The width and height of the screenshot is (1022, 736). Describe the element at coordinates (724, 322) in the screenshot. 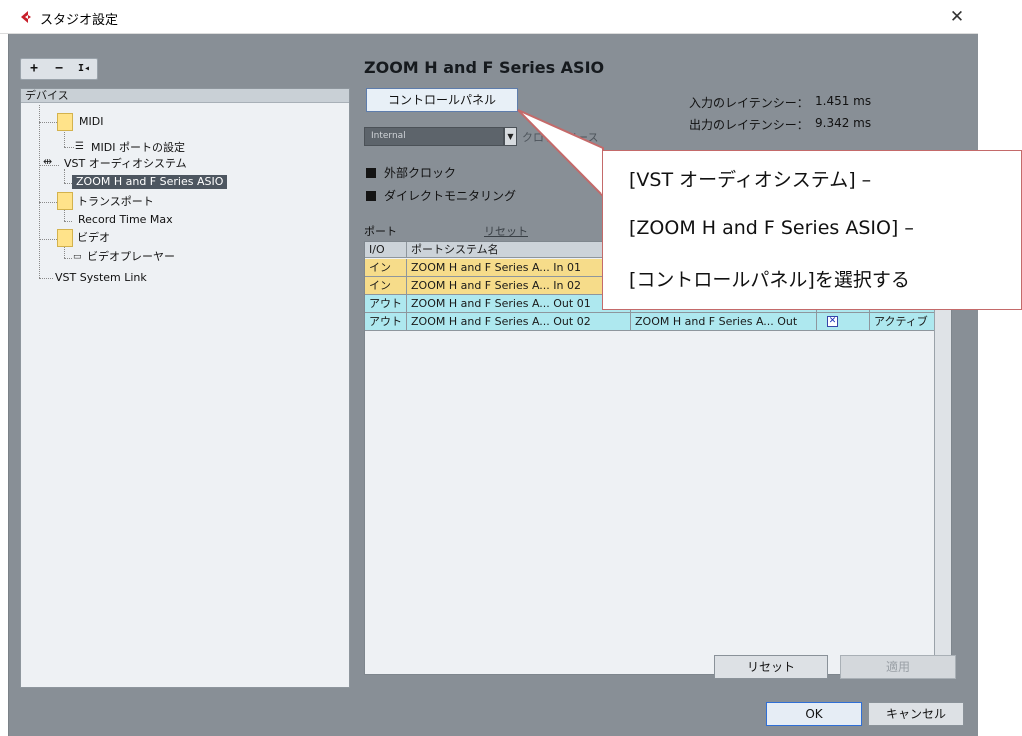

I see `port-show-as: ZOOM H and F Series A... Out` at that location.